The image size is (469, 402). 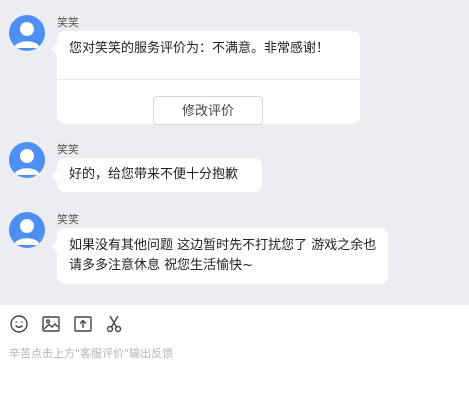 I want to click on message-bubble: 好的，给您带来不便十分抱歉, so click(x=156, y=175).